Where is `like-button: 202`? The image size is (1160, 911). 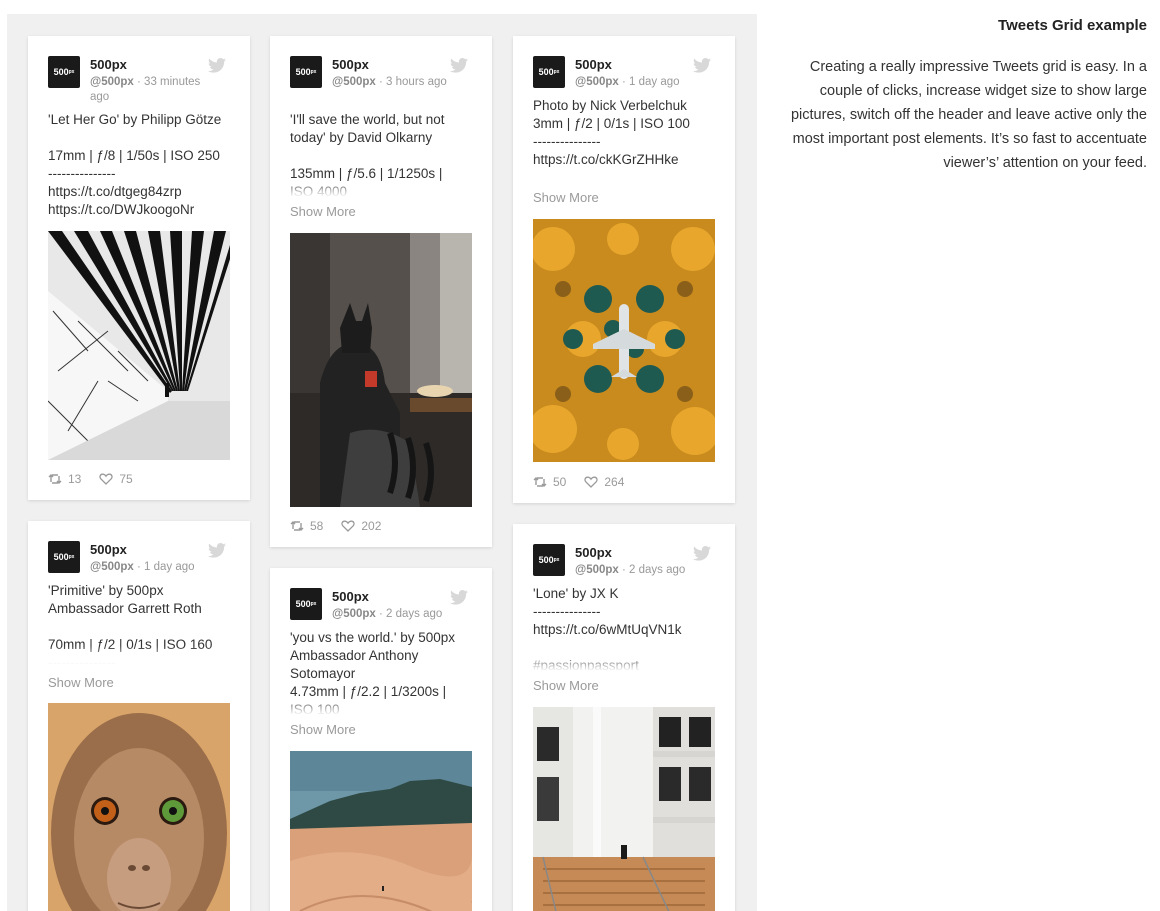
like-button: 202 is located at coordinates (361, 526).